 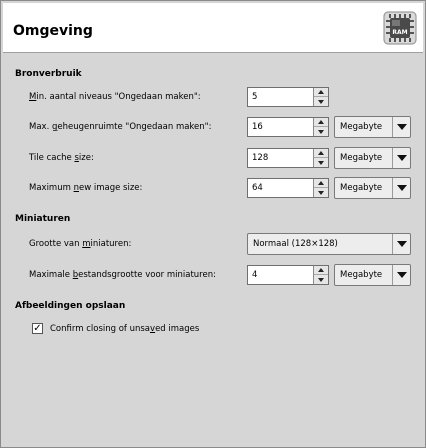 What do you see at coordinates (213, 28) in the screenshot?
I see `page-header: Omgeving RAM` at bounding box center [213, 28].